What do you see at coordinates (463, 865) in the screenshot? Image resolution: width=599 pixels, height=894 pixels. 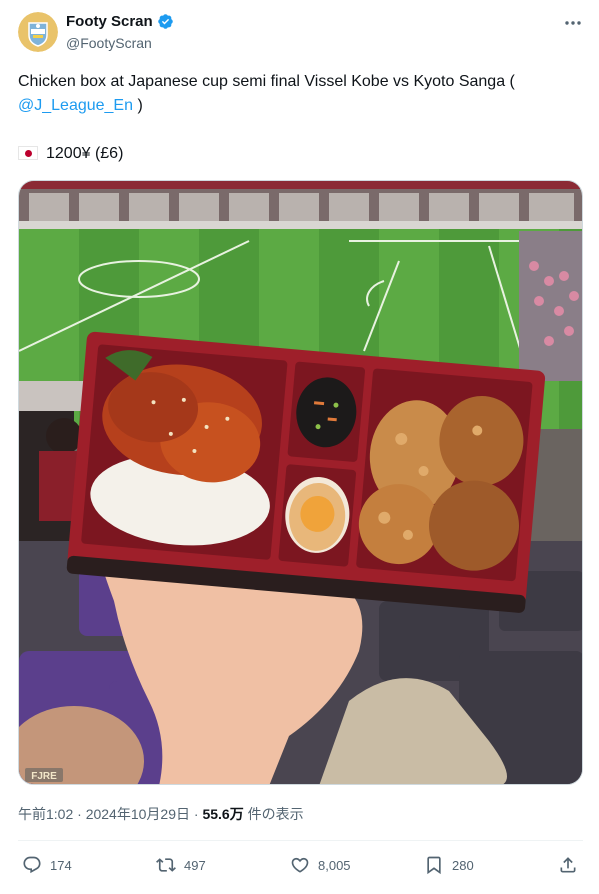 I see `bookmark-count: 280` at bounding box center [463, 865].